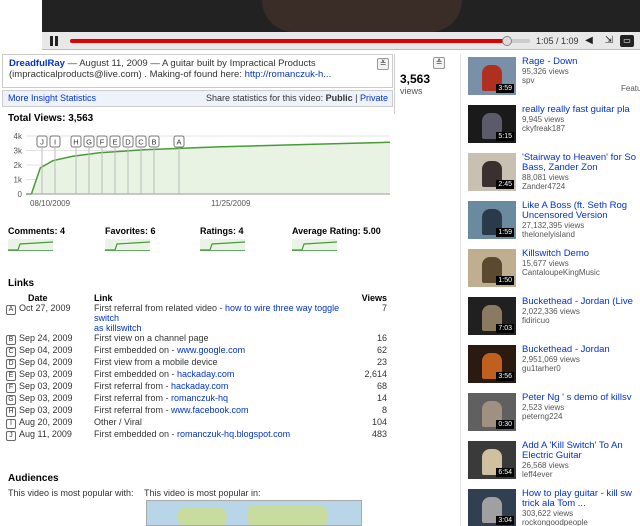 The image size is (640, 526). Describe the element at coordinates (492, 316) in the screenshot. I see `video-thumbnail: 7:03` at that location.